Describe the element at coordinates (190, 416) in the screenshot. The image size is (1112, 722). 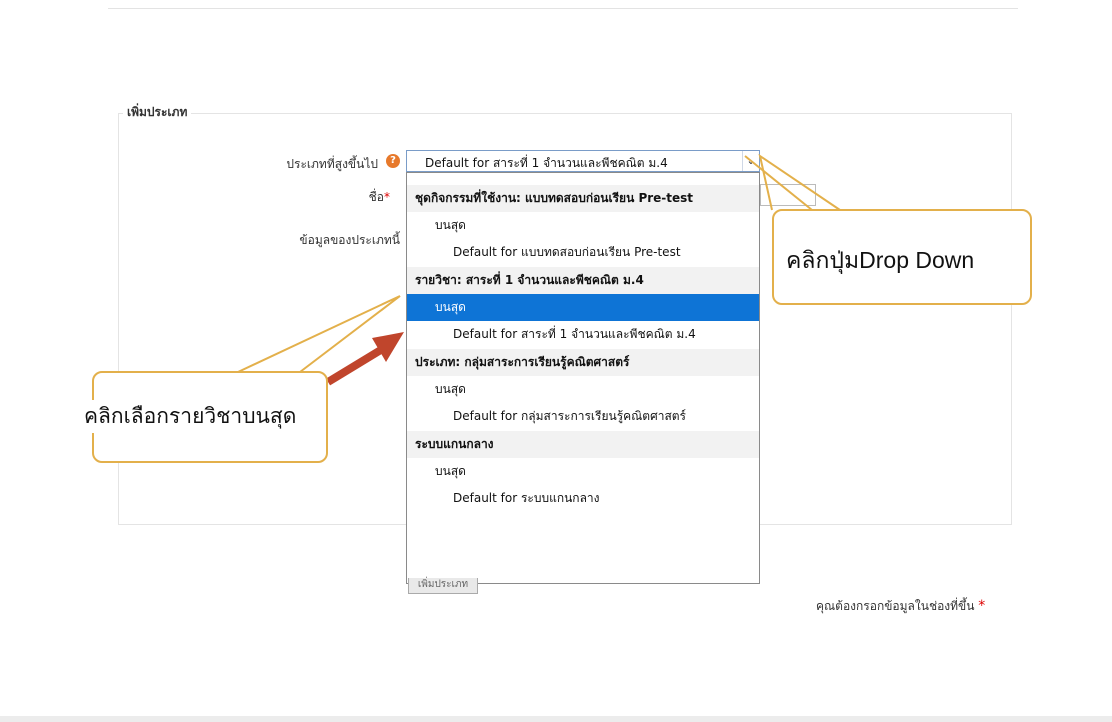
I see `select-callout-text: คลิกเลือกรายวิชาบนสุด` at that location.